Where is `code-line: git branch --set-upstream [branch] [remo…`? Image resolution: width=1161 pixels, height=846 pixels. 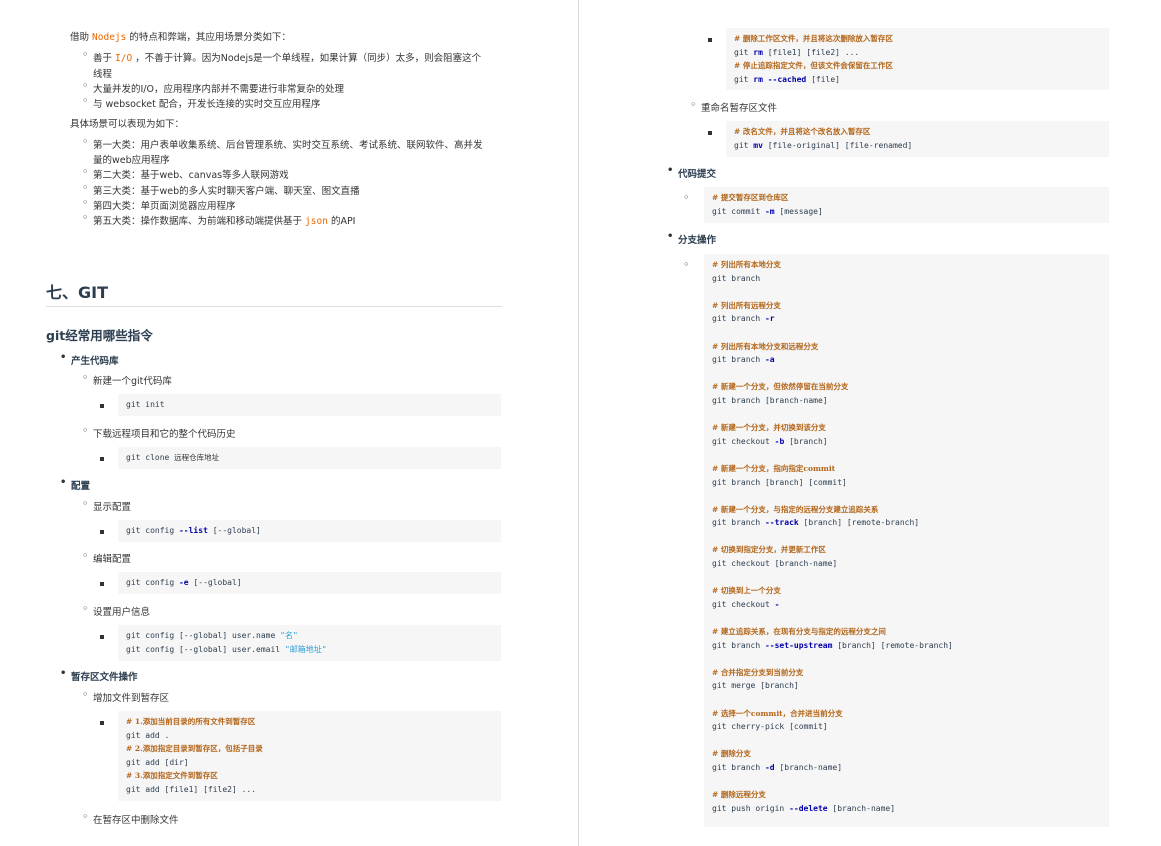
code-line: git branch --set-upstream [branch] [remo… is located at coordinates (906, 646).